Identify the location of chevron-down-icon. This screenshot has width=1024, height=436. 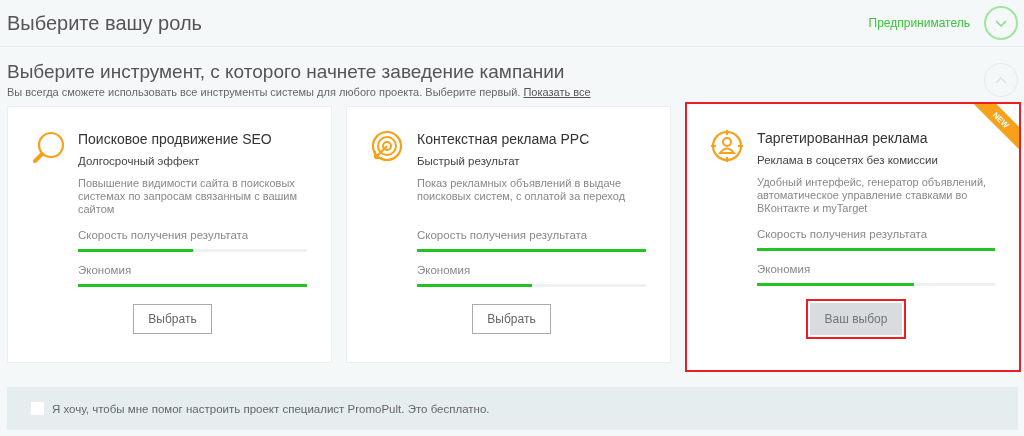
(1001, 23).